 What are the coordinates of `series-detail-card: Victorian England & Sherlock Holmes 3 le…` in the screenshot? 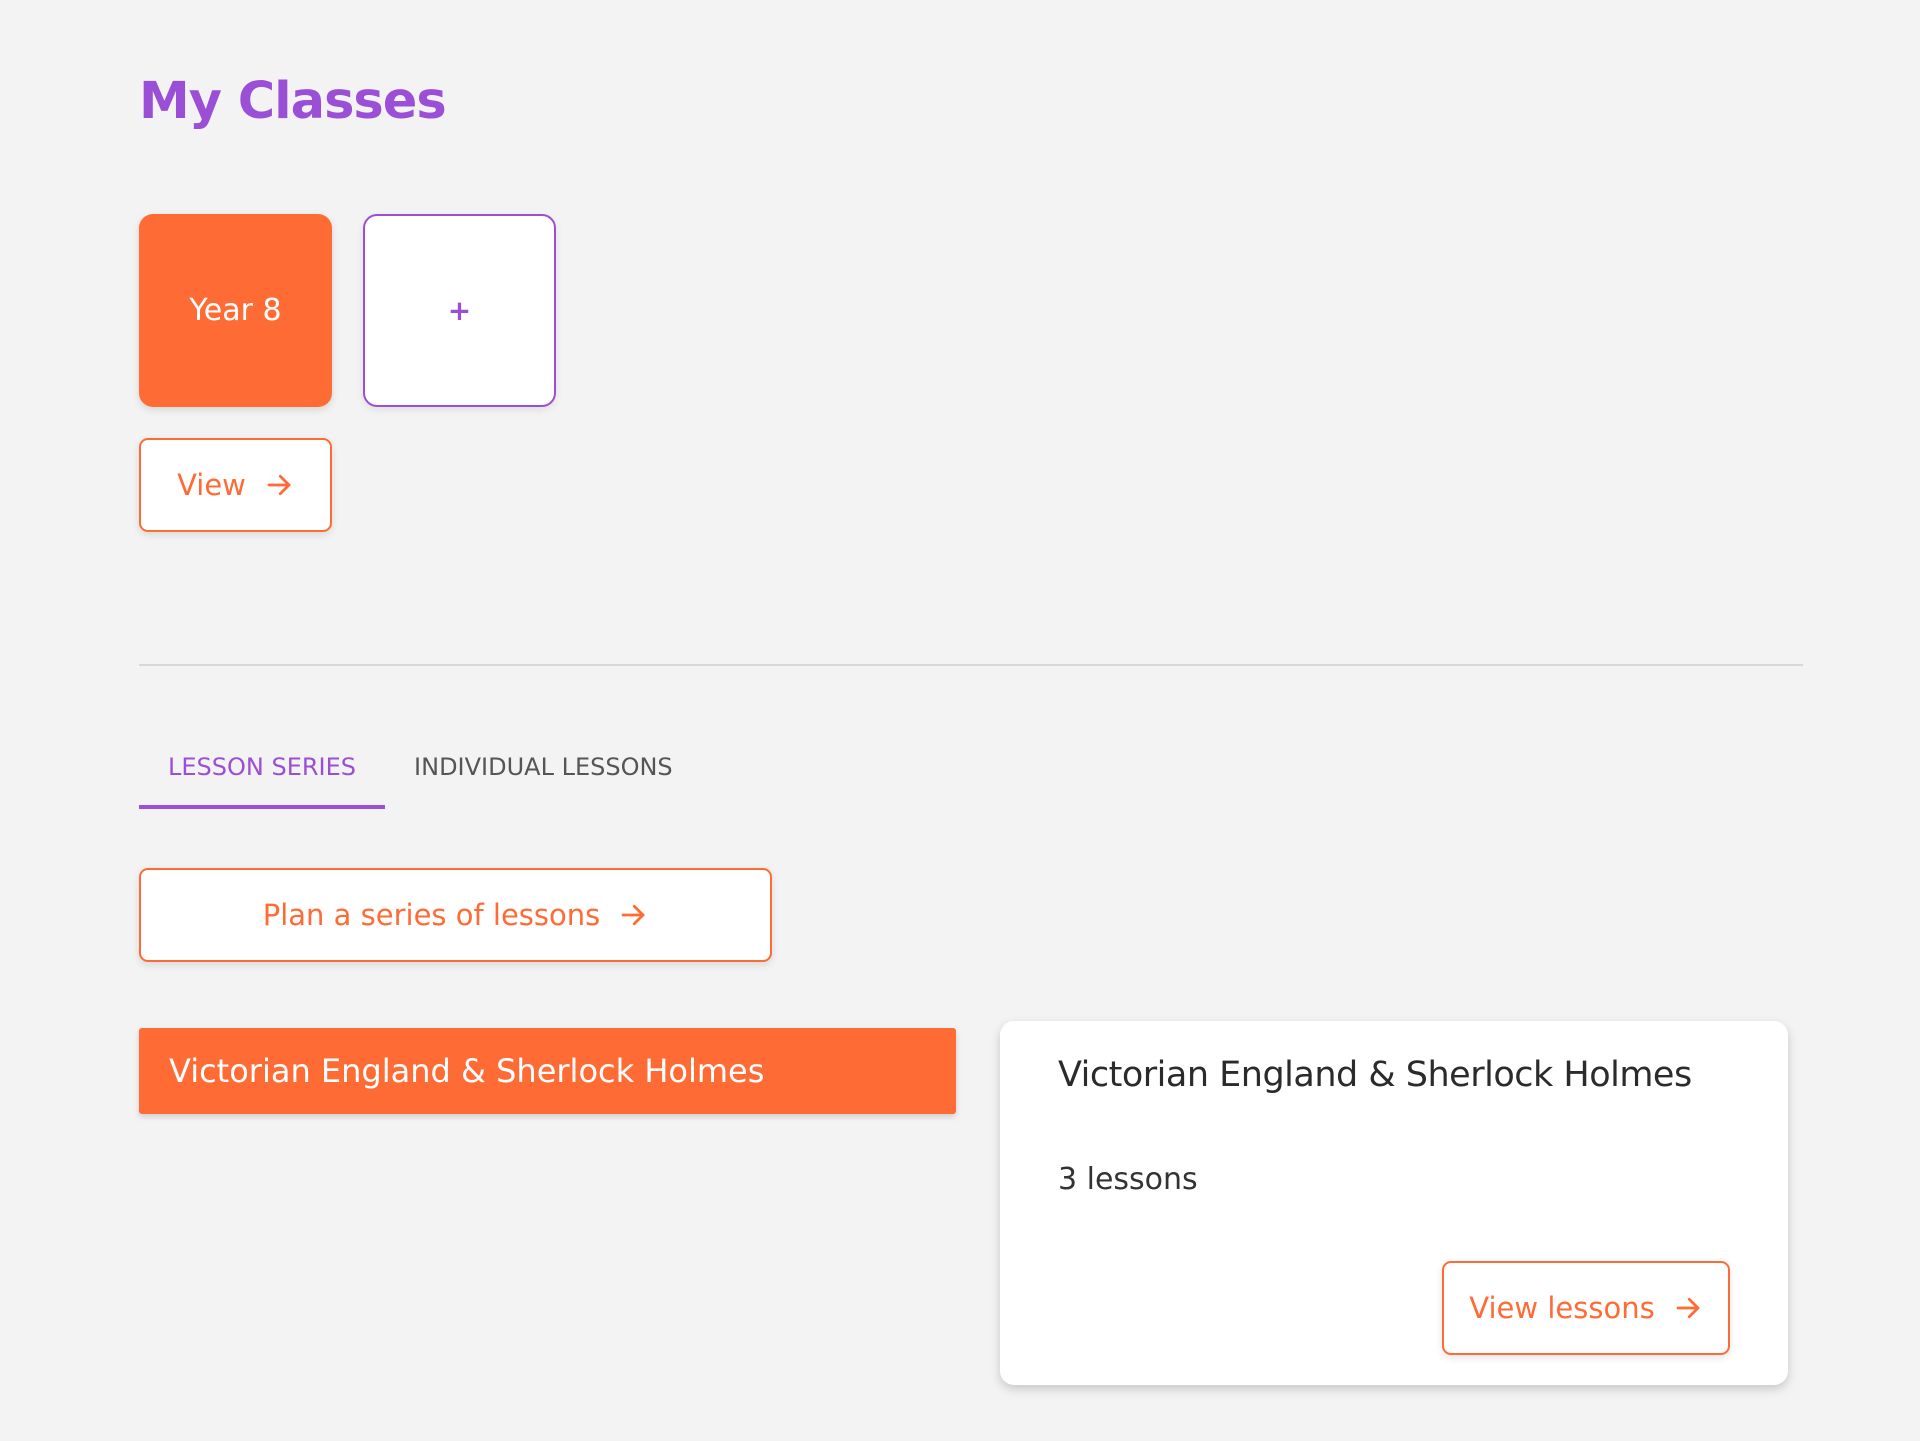 It's located at (1394, 1203).